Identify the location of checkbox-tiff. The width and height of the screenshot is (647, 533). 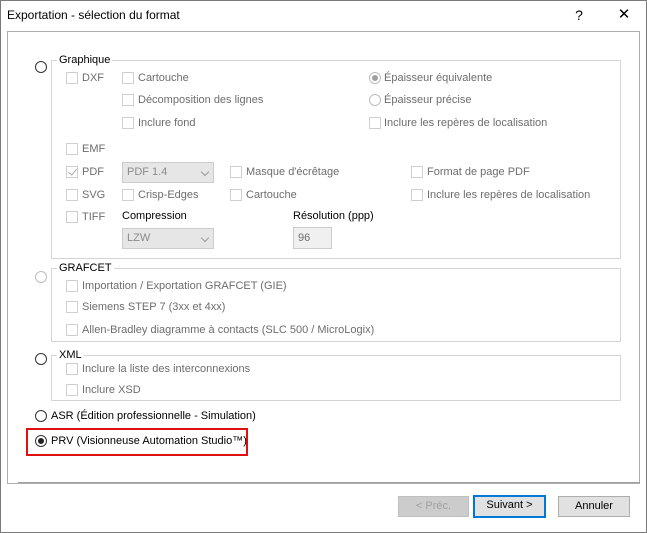
(72, 217).